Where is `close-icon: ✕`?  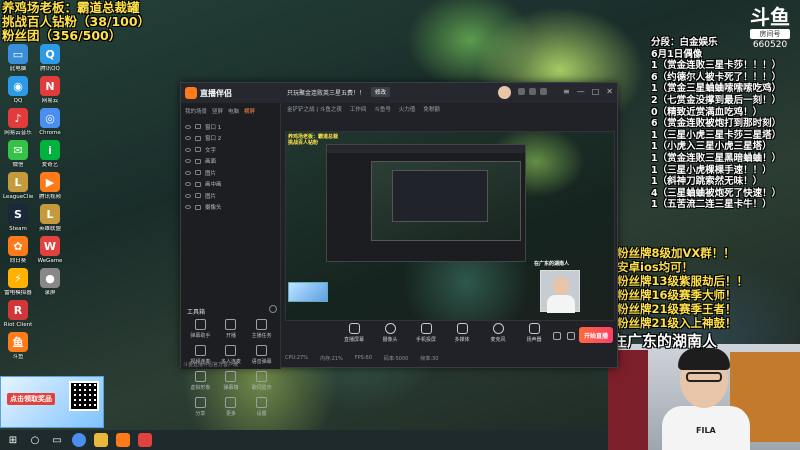
close-icon: ✕ is located at coordinates (609, 92).